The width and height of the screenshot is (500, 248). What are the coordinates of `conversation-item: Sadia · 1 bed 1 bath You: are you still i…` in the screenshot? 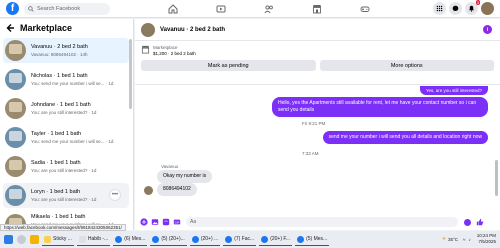 It's located at (66, 166).